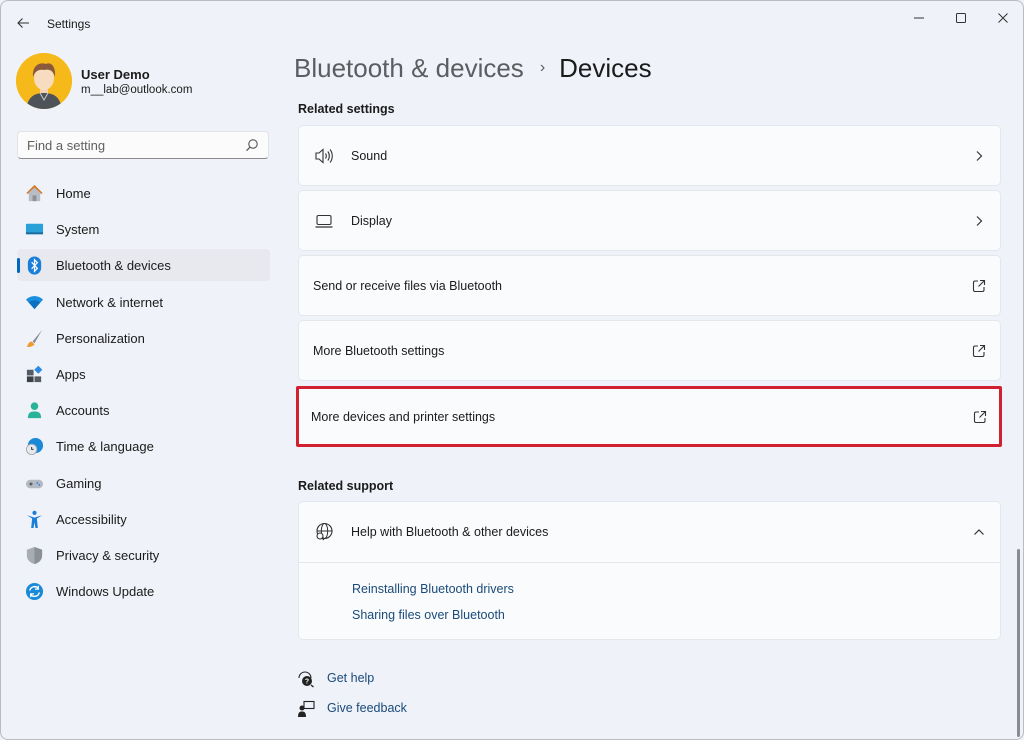 The height and width of the screenshot is (740, 1024). Describe the element at coordinates (34, 592) in the screenshot. I see `windows-update-icon` at that location.